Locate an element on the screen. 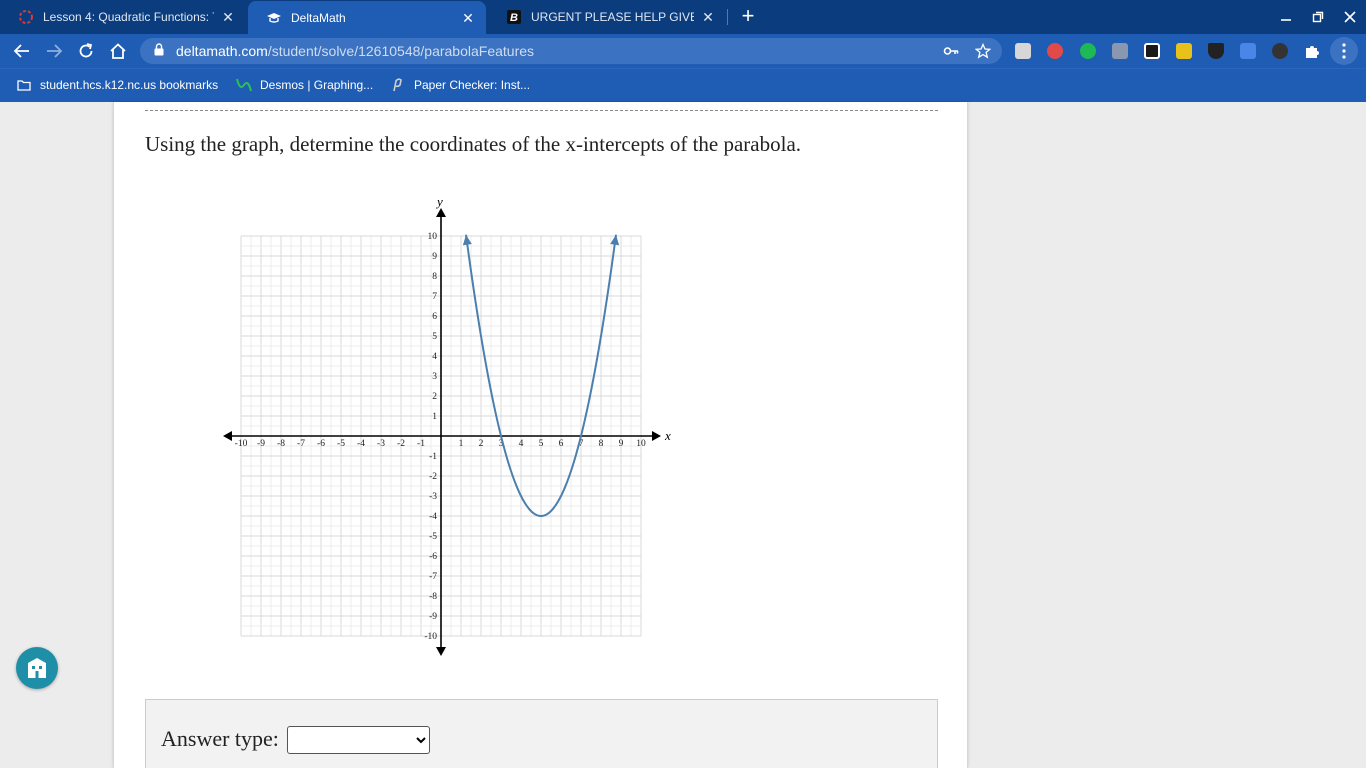 The height and width of the screenshot is (768, 1366). y-tick-label: 1 is located at coordinates (434, 417).